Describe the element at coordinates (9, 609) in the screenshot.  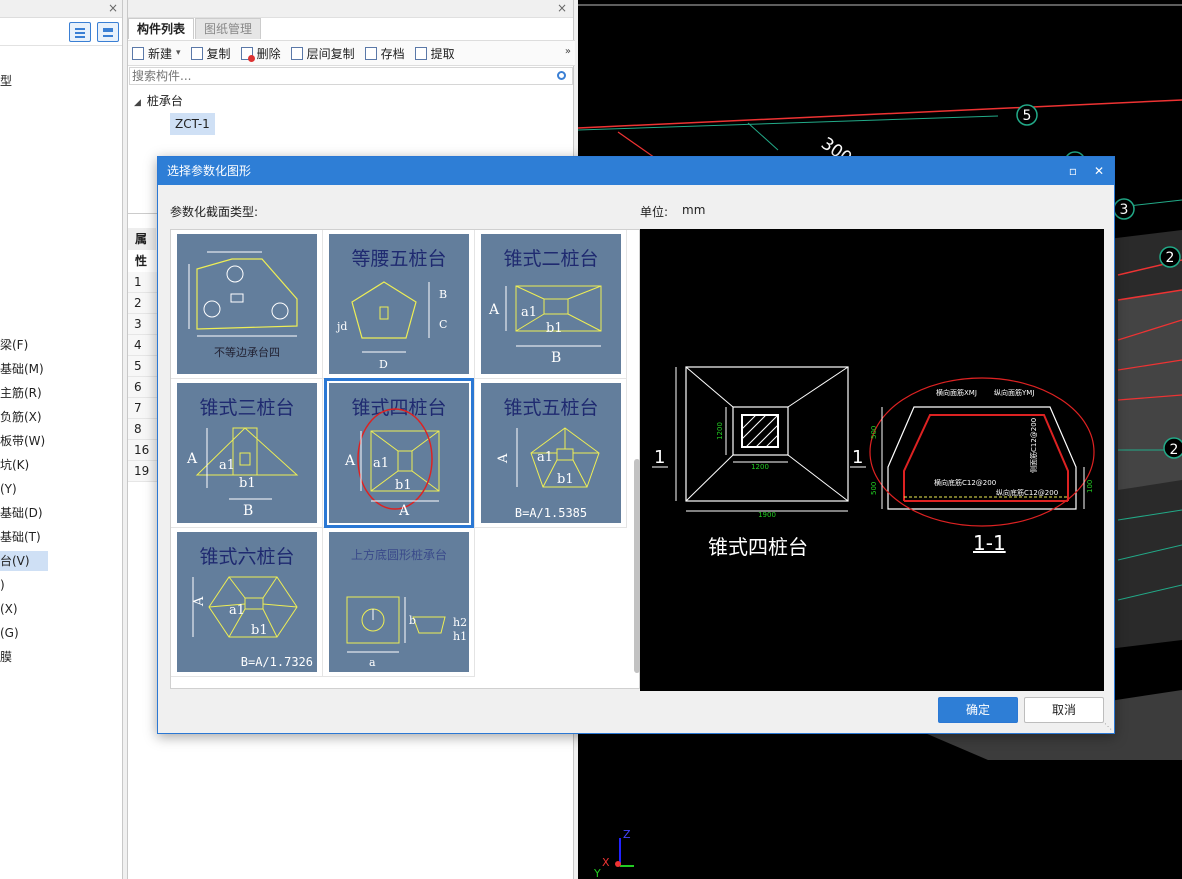
I see `left-item: (X)` at that location.